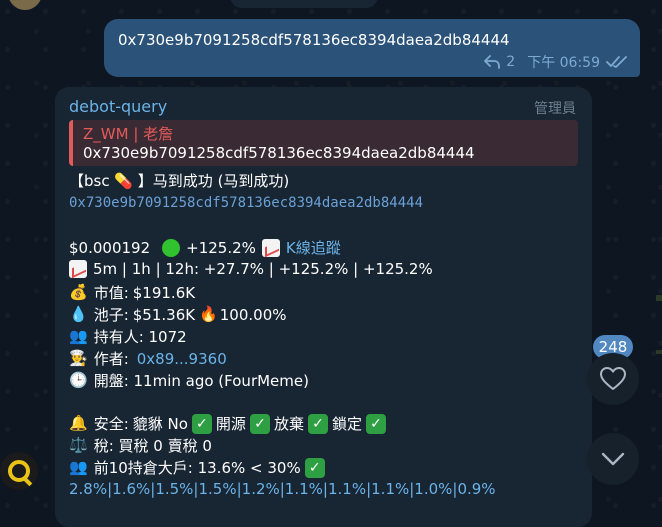 Image resolution: width=662 pixels, height=527 pixels. I want to click on renounced: 放棄, so click(288, 424).